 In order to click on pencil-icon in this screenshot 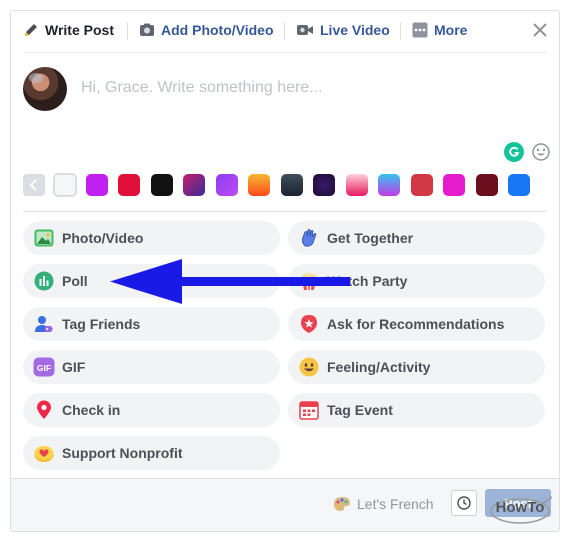, I will do `click(31, 30)`.